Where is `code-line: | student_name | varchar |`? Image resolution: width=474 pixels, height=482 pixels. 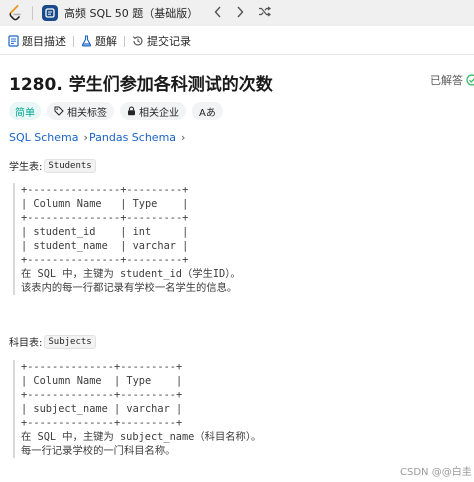 code-line: | student_name | varchar | is located at coordinates (105, 246).